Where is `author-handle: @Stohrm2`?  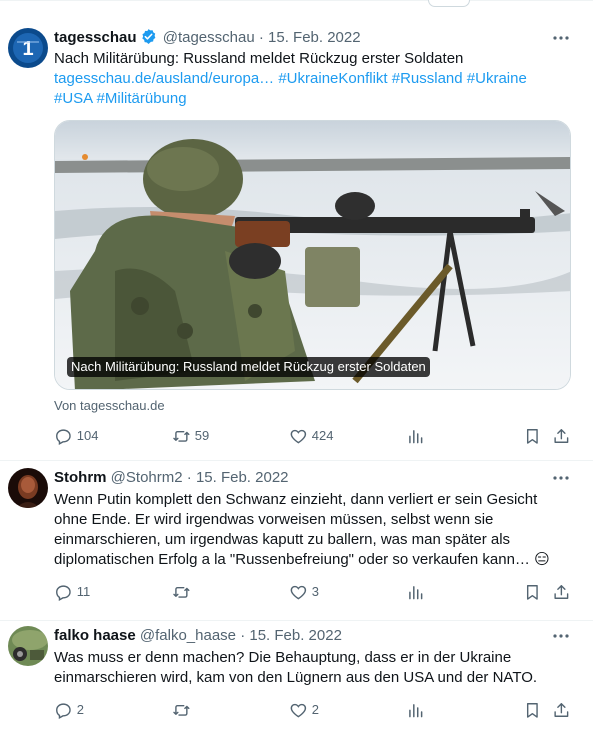
author-handle: @Stohrm2 is located at coordinates (147, 477).